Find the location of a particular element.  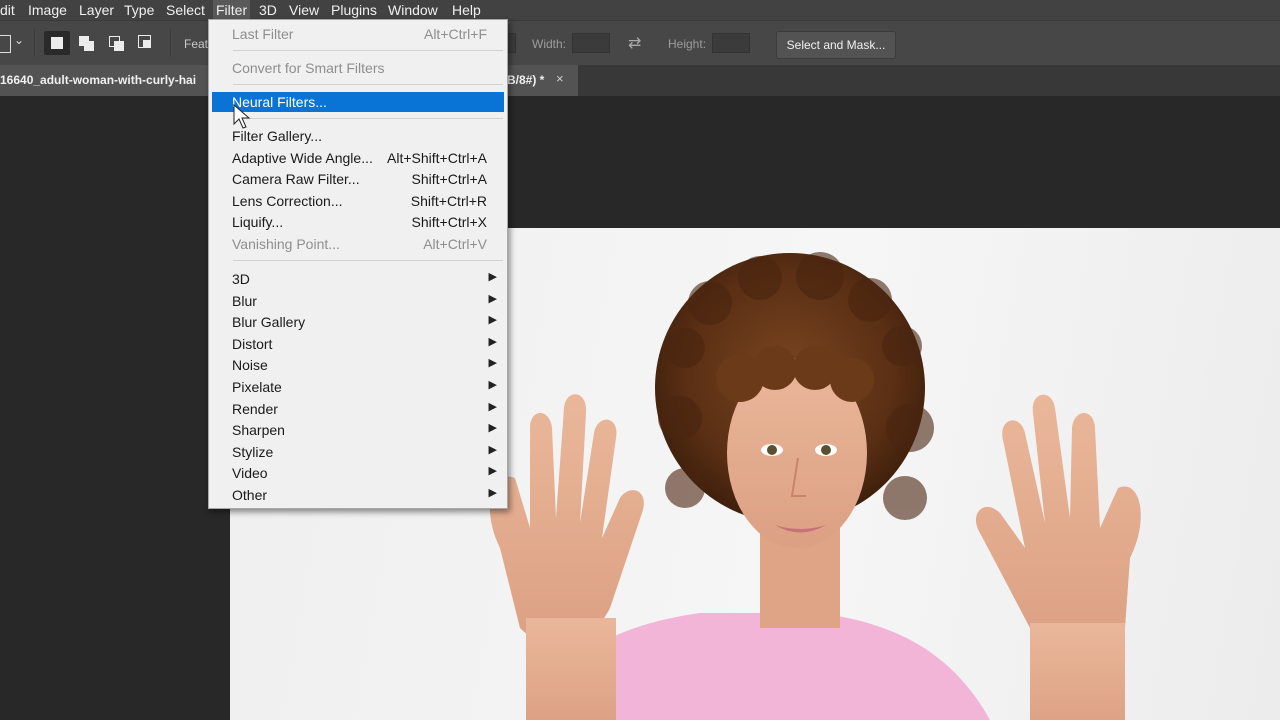

menu-item-label: Pixelate is located at coordinates (257, 387).